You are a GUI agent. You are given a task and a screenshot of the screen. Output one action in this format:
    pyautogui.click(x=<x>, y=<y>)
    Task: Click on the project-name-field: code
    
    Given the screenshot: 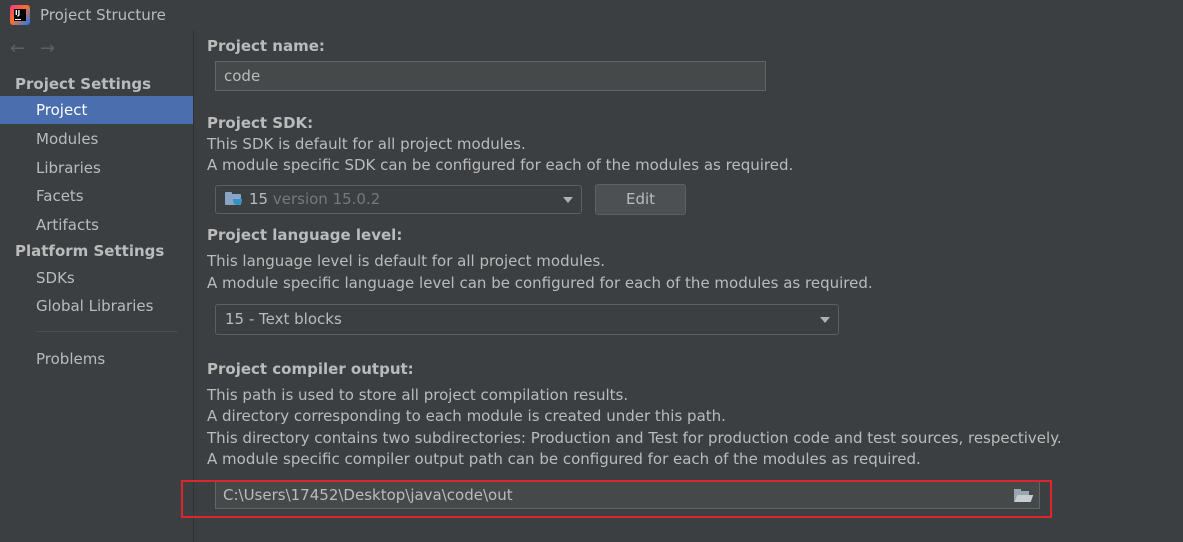 What is the action you would take?
    pyautogui.click(x=490, y=76)
    